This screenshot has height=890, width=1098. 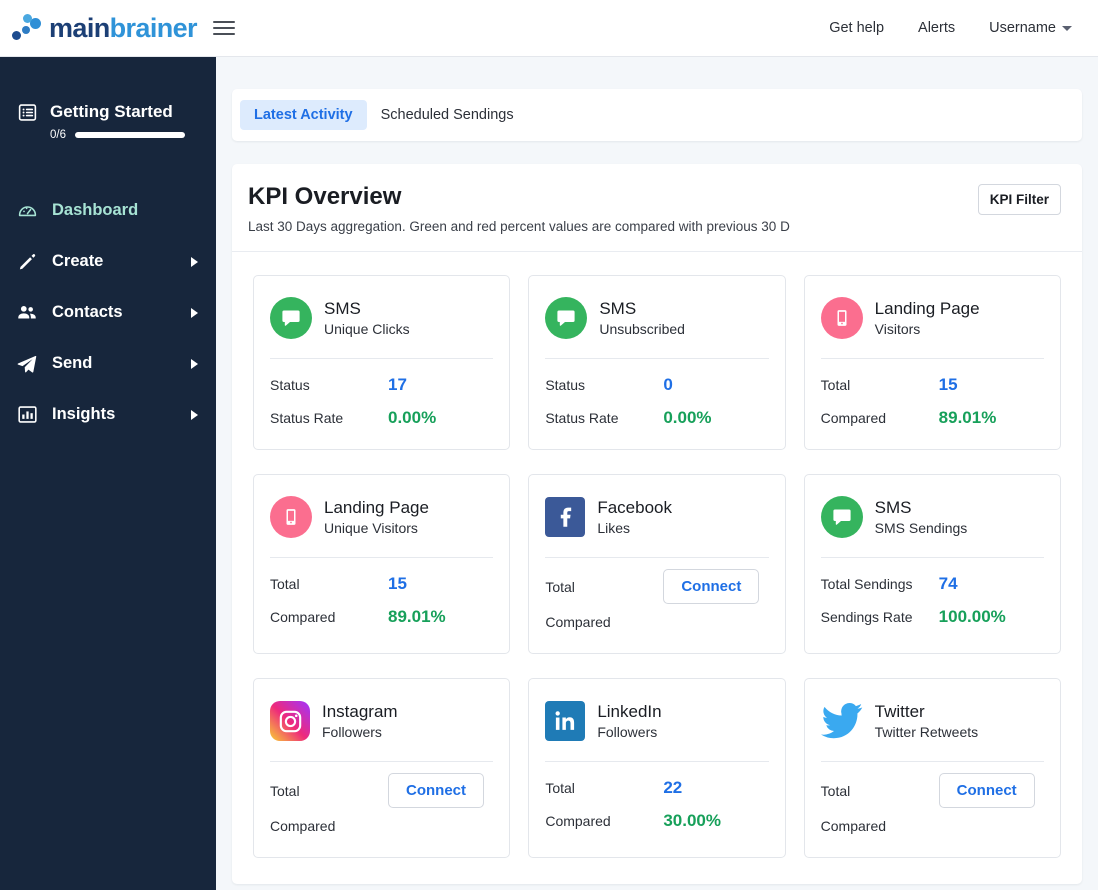 What do you see at coordinates (382, 768) in the screenshot?
I see `kpi-tile: Instagram Followers Total Connect Compared` at bounding box center [382, 768].